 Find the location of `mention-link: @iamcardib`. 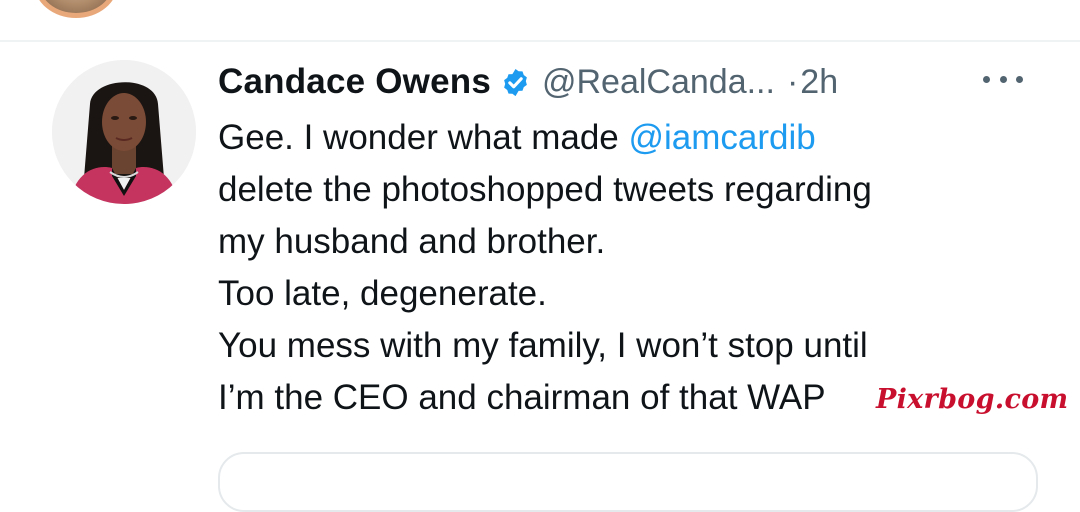

mention-link: @iamcardib is located at coordinates (722, 137).